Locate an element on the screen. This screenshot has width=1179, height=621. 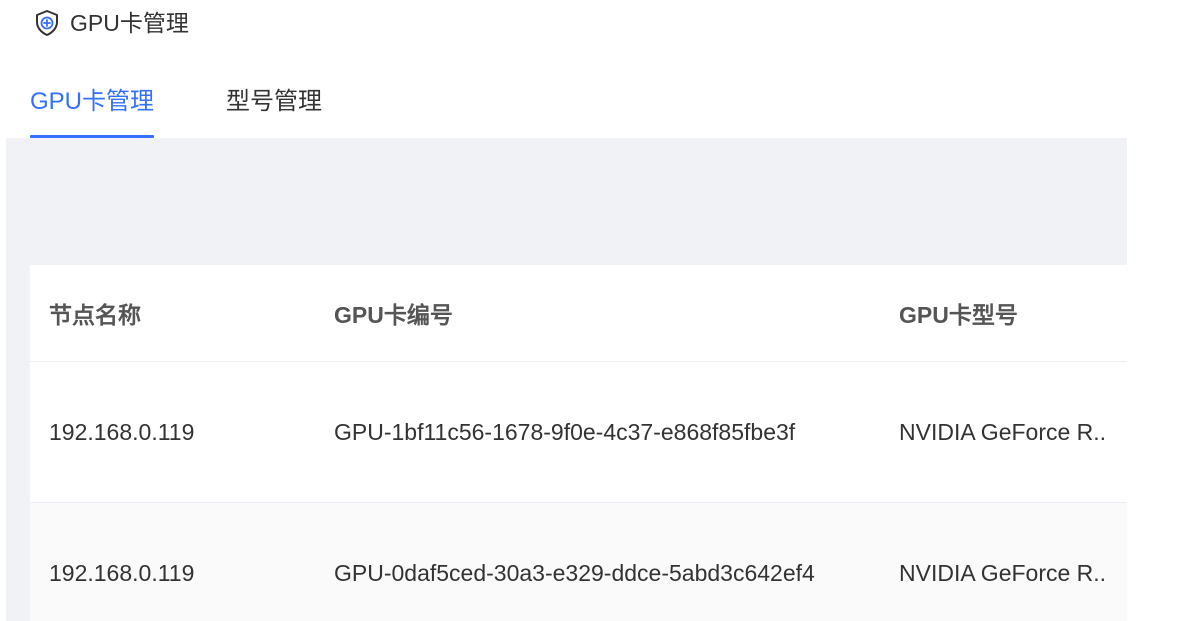
tab-label: GPU卡管理 is located at coordinates (92, 101).